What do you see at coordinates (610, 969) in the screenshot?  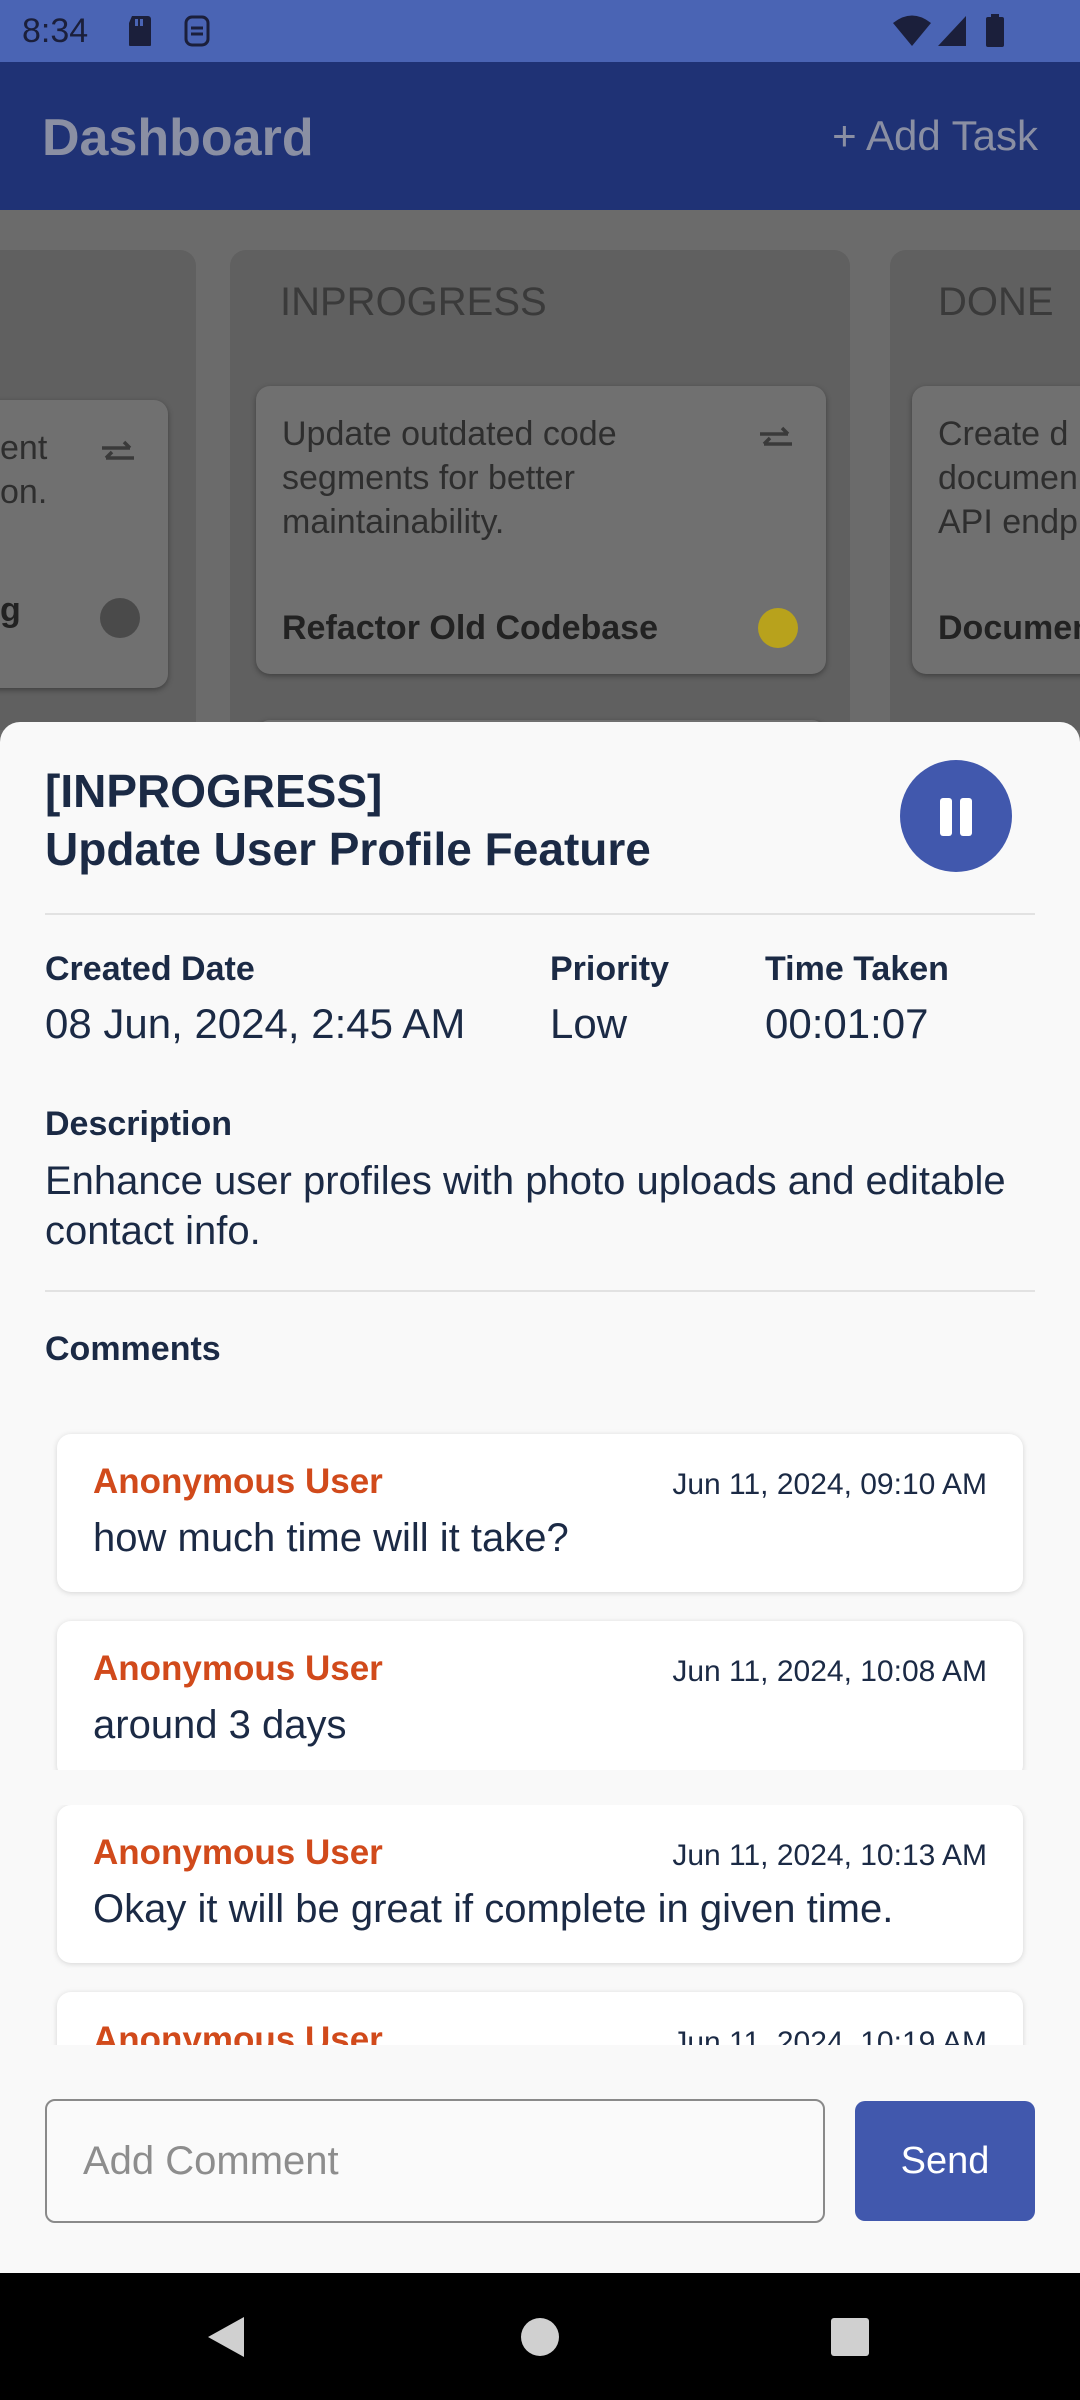 I see `priority-label: Priority` at bounding box center [610, 969].